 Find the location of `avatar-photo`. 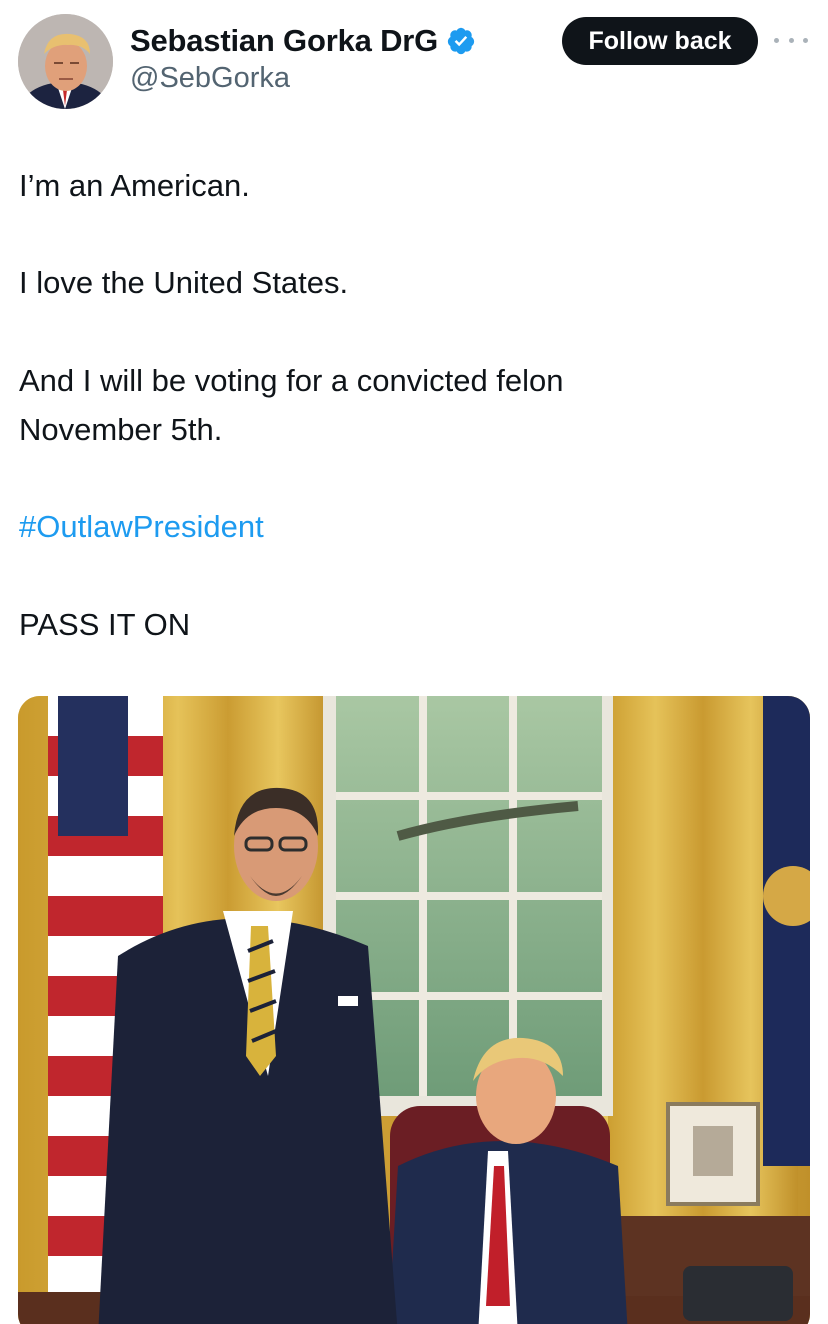

avatar-photo is located at coordinates (65, 61).